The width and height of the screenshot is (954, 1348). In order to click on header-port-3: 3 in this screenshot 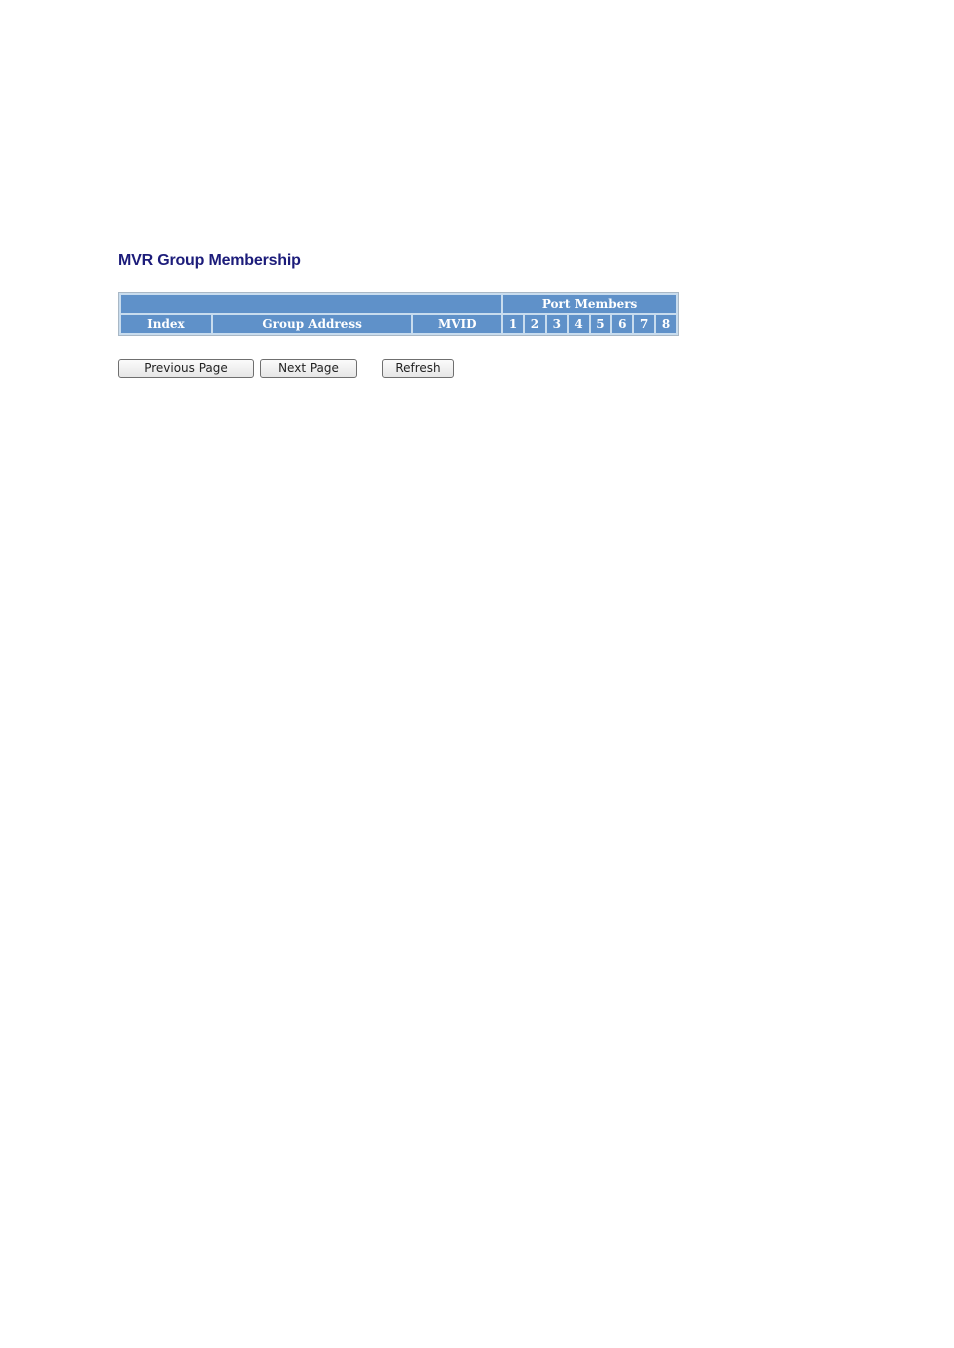, I will do `click(556, 324)`.